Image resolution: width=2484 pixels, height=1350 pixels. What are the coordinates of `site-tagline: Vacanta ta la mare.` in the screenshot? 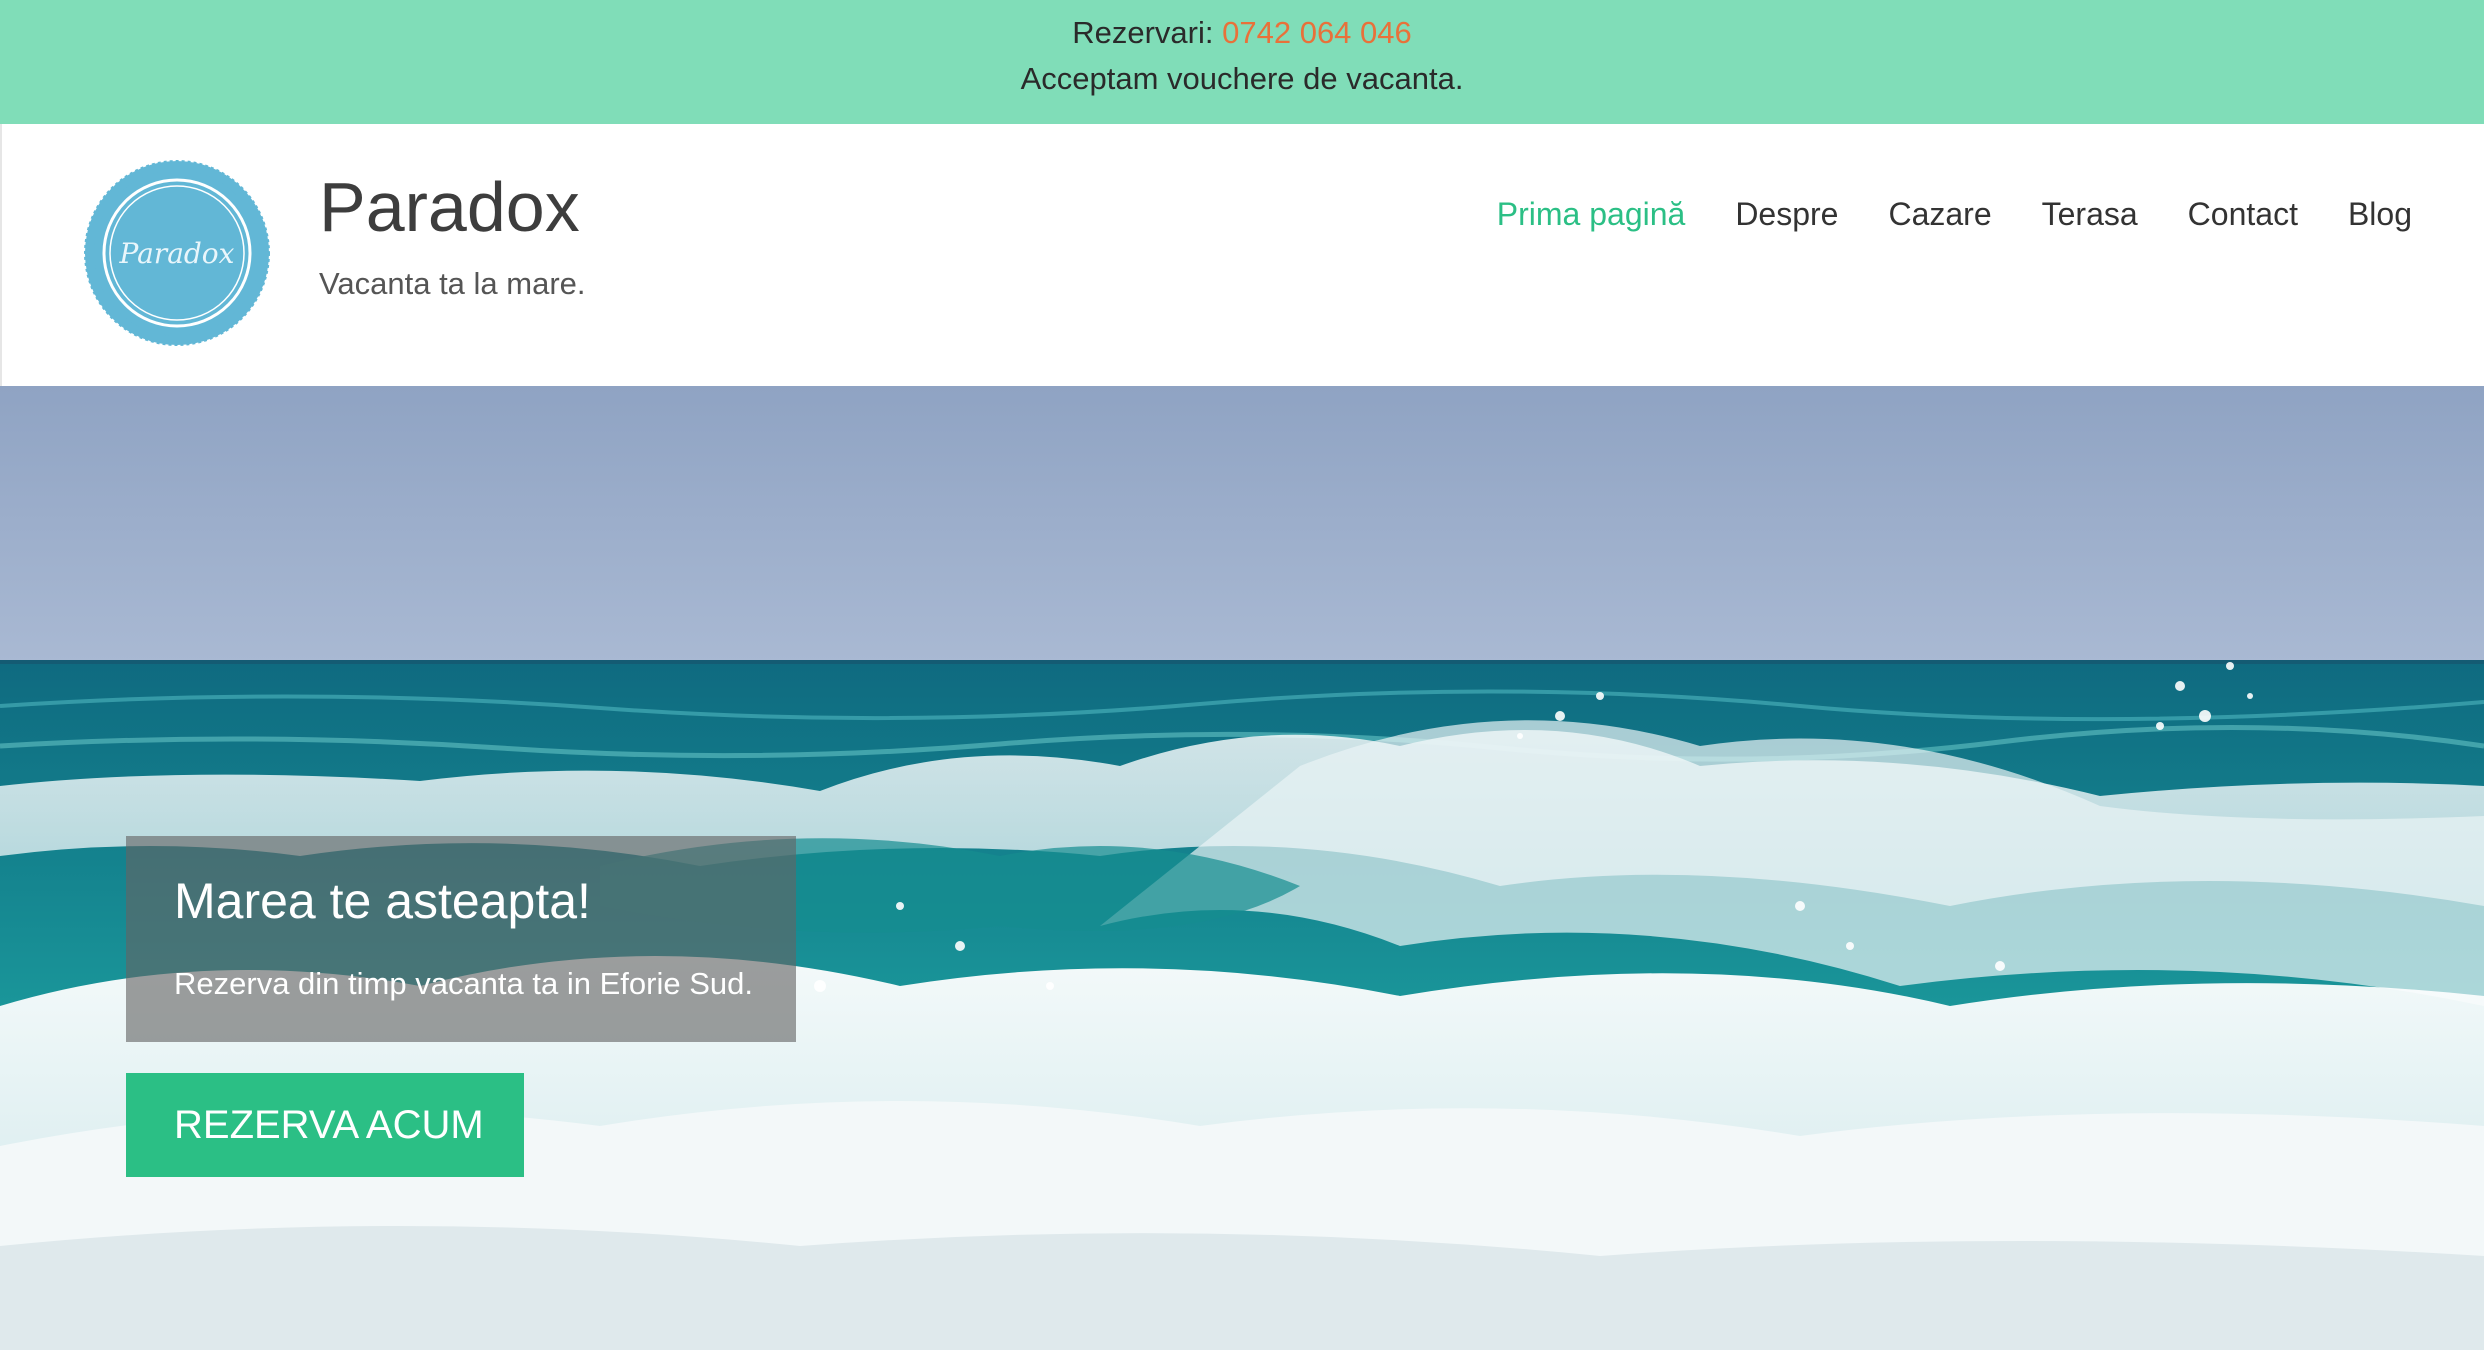 It's located at (452, 283).